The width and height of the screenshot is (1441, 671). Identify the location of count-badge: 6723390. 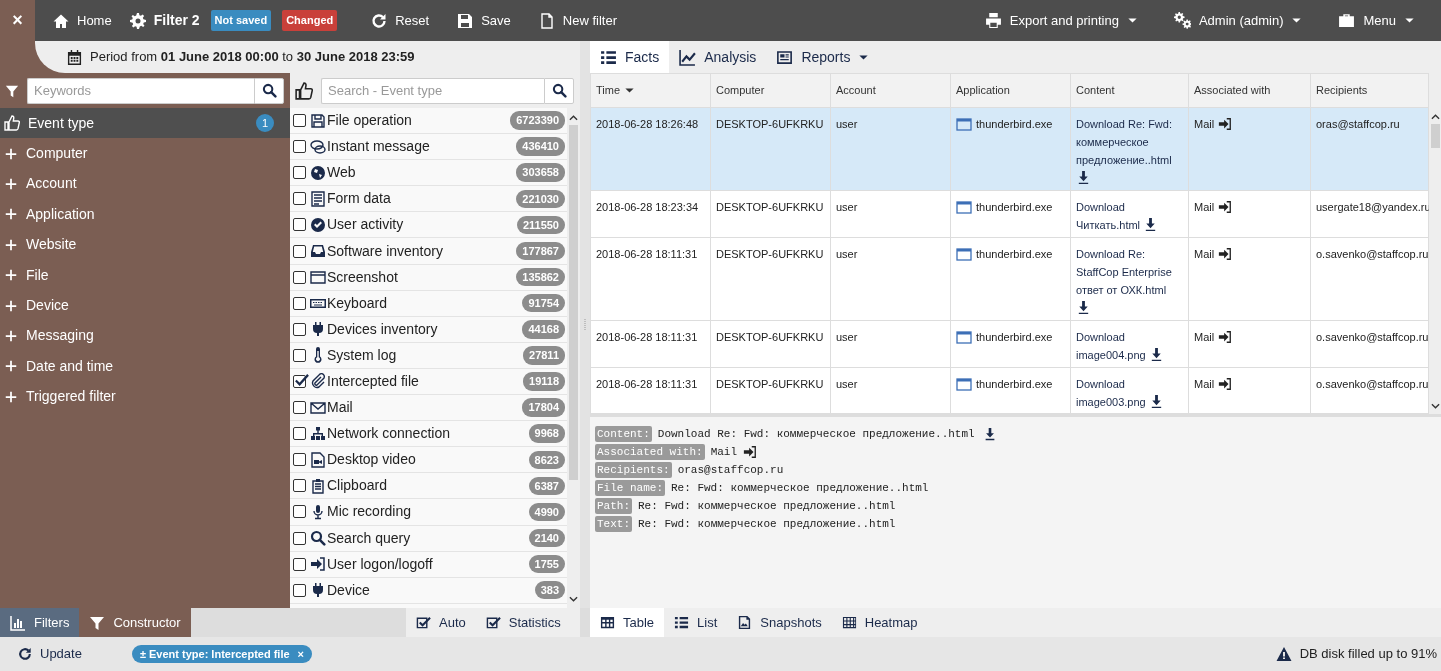
(537, 120).